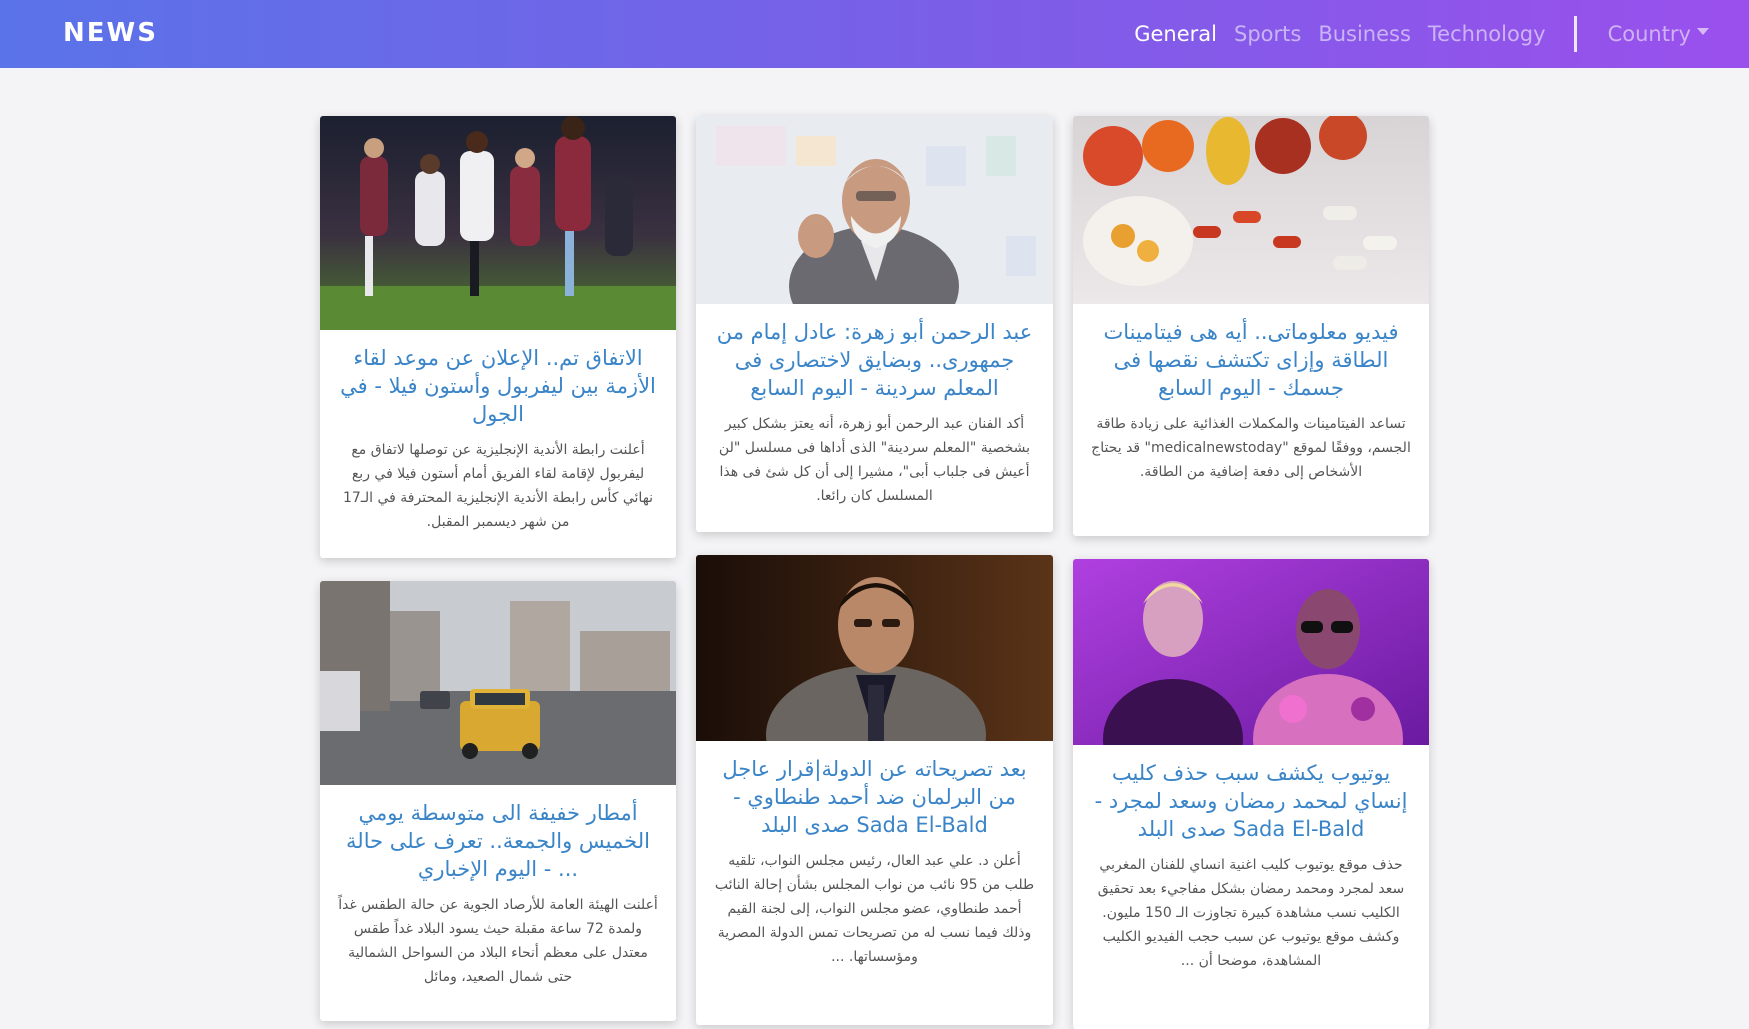  What do you see at coordinates (1175, 34) in the screenshot?
I see `nav-link-general: General` at bounding box center [1175, 34].